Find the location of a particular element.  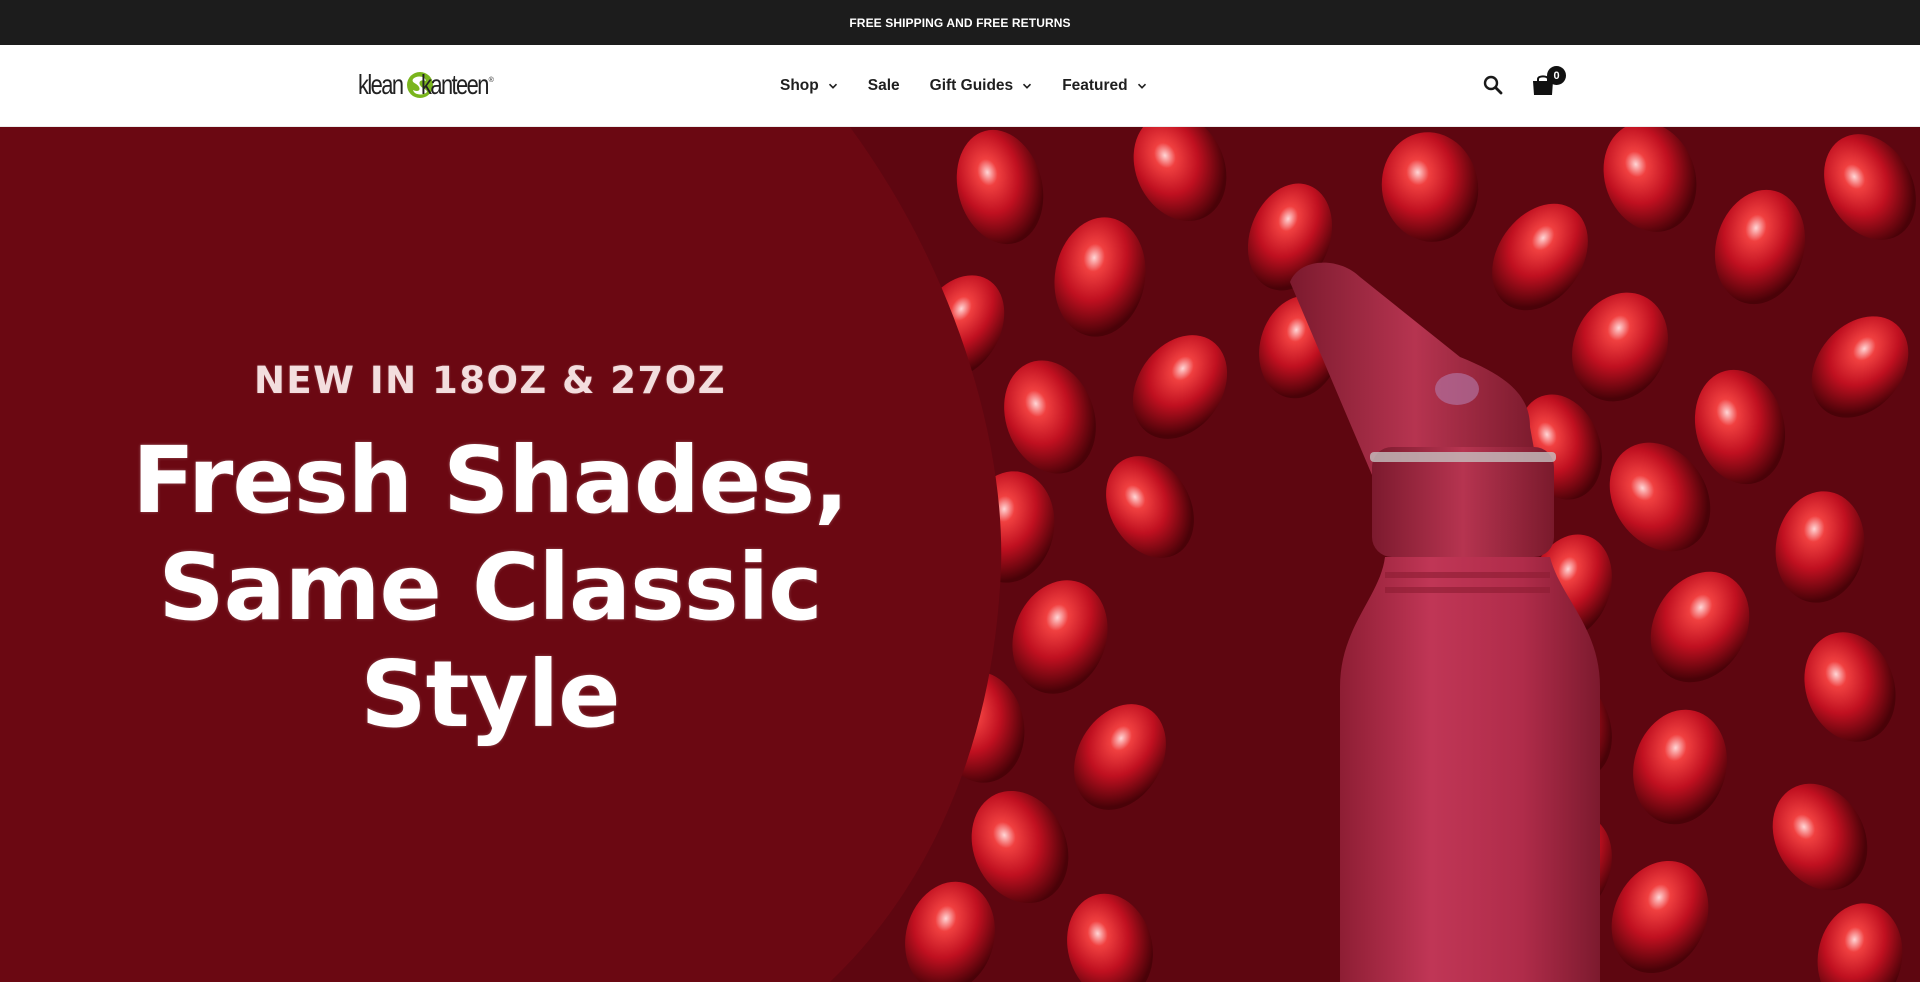

nav-item-label: Gift Guides is located at coordinates (971, 85).